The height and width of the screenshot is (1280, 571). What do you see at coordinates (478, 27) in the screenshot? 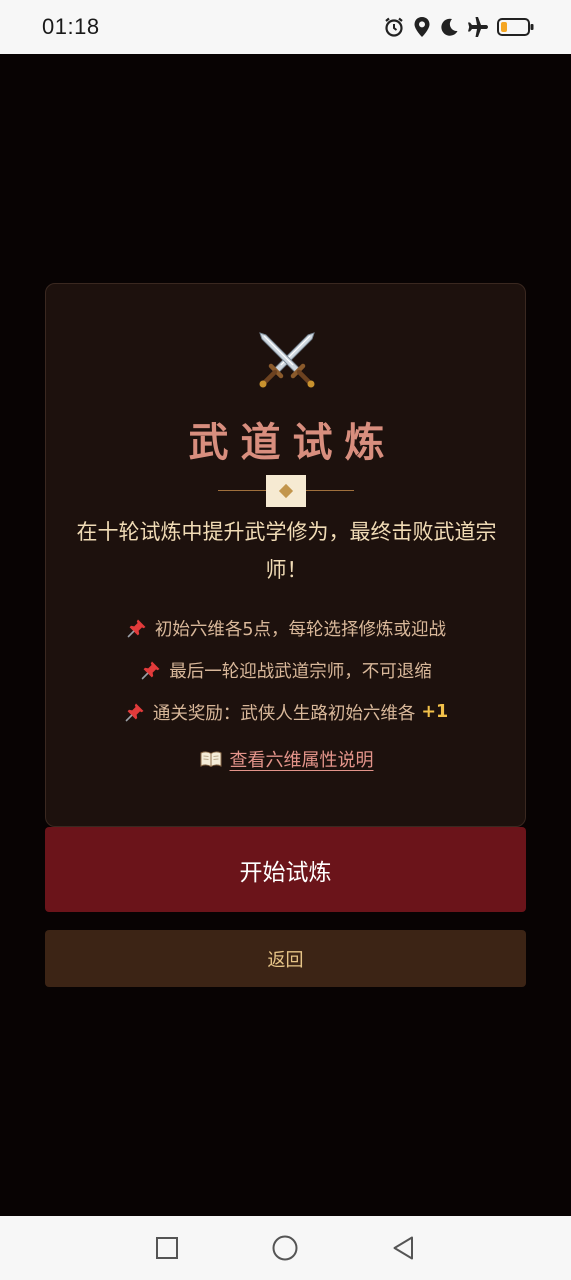
I see `airplane-icon` at bounding box center [478, 27].